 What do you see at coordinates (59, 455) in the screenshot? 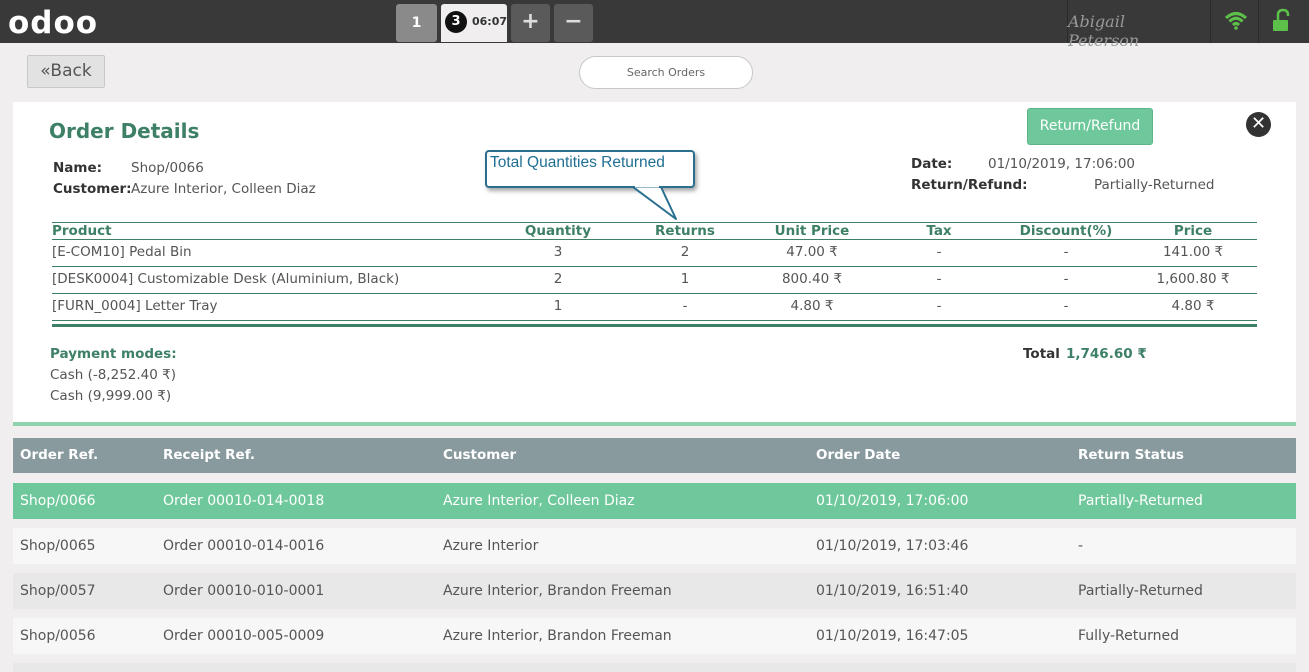
I see `column-header: Order Ref.` at bounding box center [59, 455].